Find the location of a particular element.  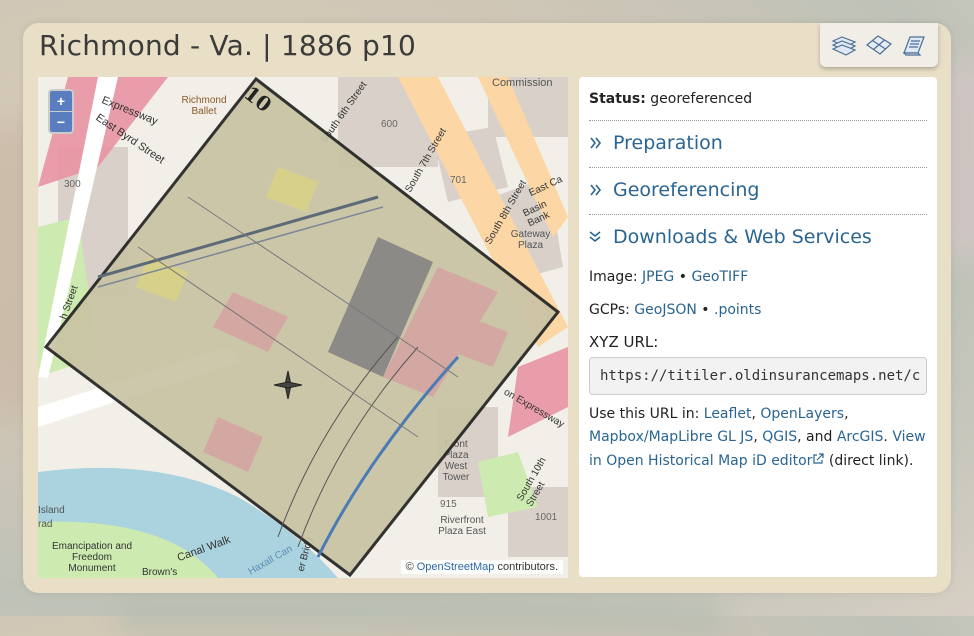

mapbox-link: Mapbox/MapLibre GL JS is located at coordinates (671, 437).